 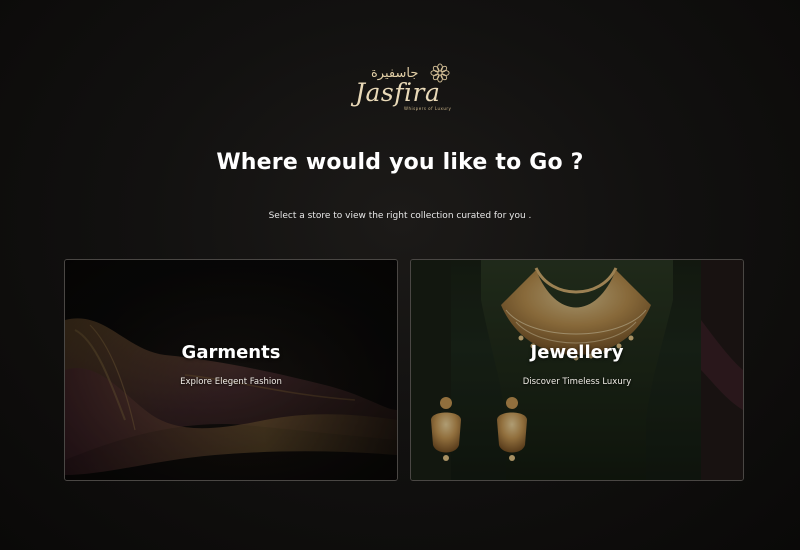 I want to click on brand-logo: جاسفيرة Jasfira Whispers of Luxury, so click(x=402, y=91).